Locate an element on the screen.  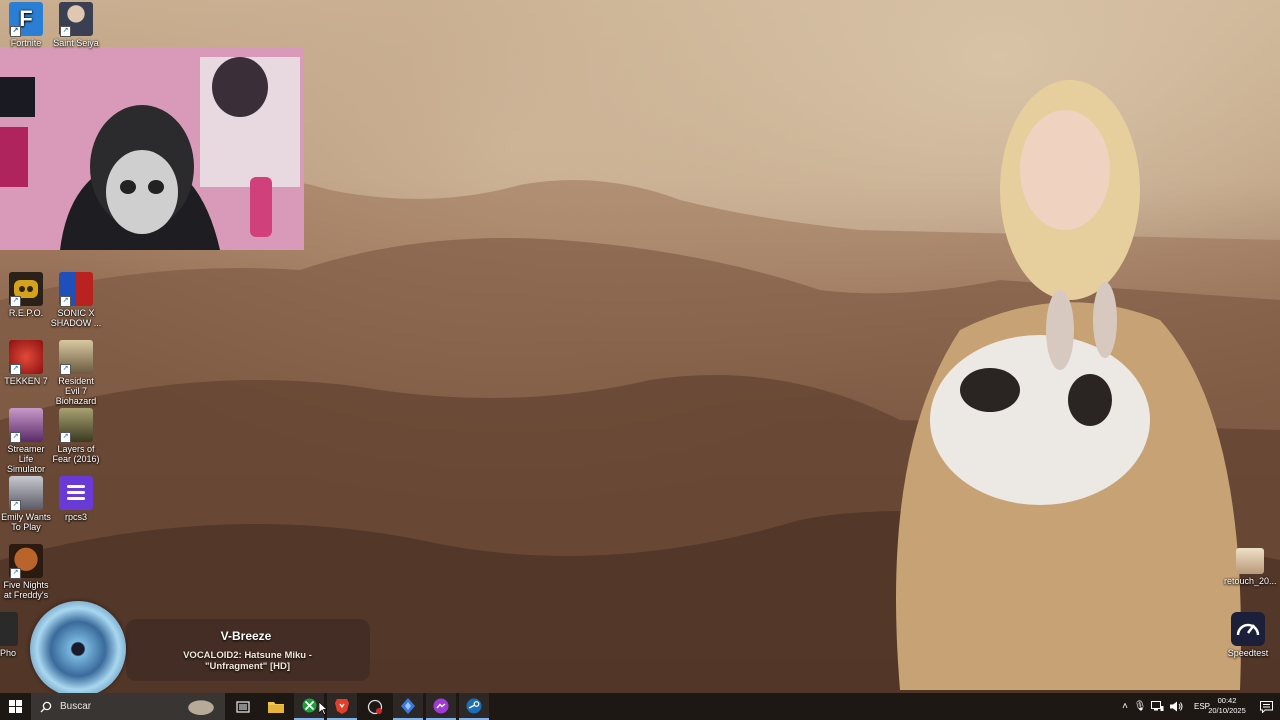
network-icon is located at coordinates (1157, 706).